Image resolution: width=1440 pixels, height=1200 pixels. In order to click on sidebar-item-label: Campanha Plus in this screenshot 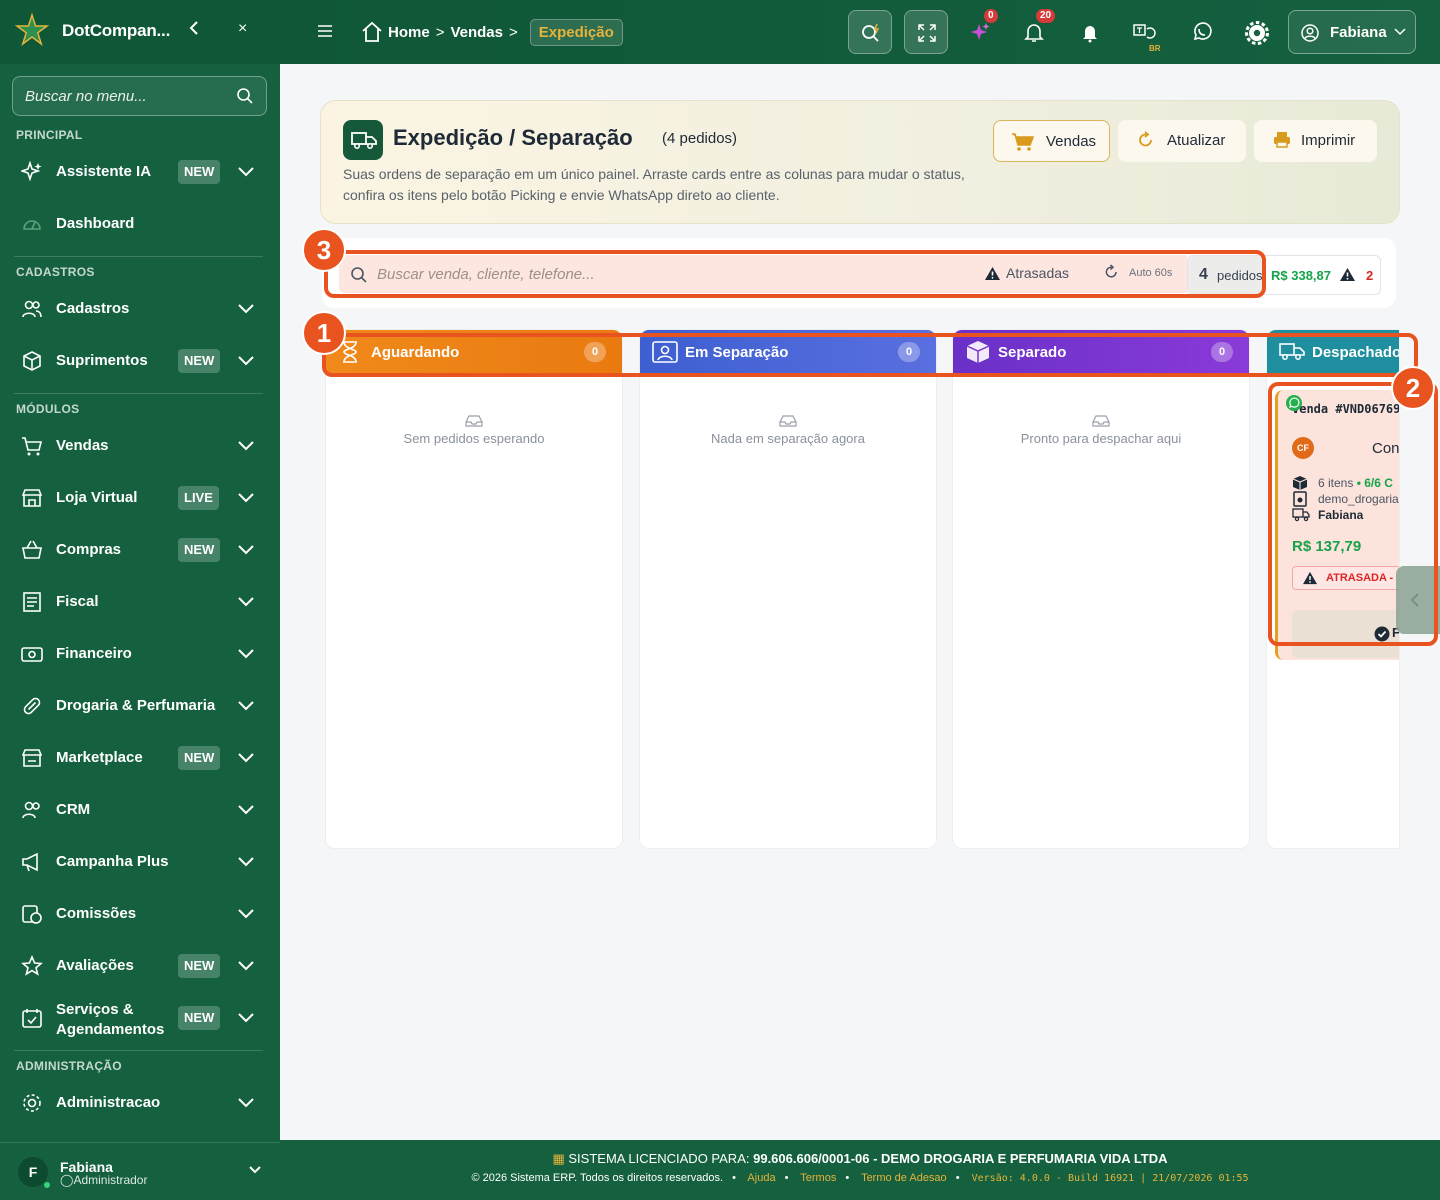, I will do `click(112, 861)`.